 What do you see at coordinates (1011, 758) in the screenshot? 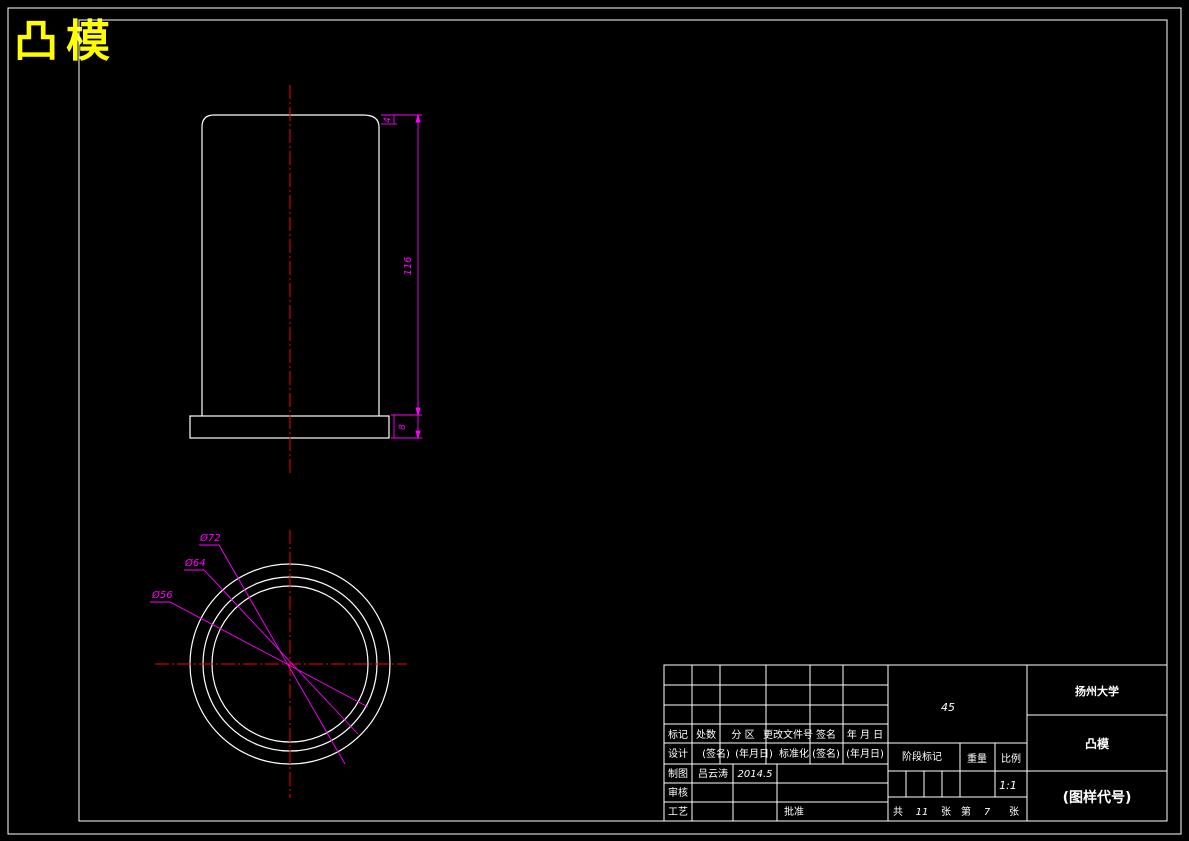
I see `scale-label: 比例` at bounding box center [1011, 758].